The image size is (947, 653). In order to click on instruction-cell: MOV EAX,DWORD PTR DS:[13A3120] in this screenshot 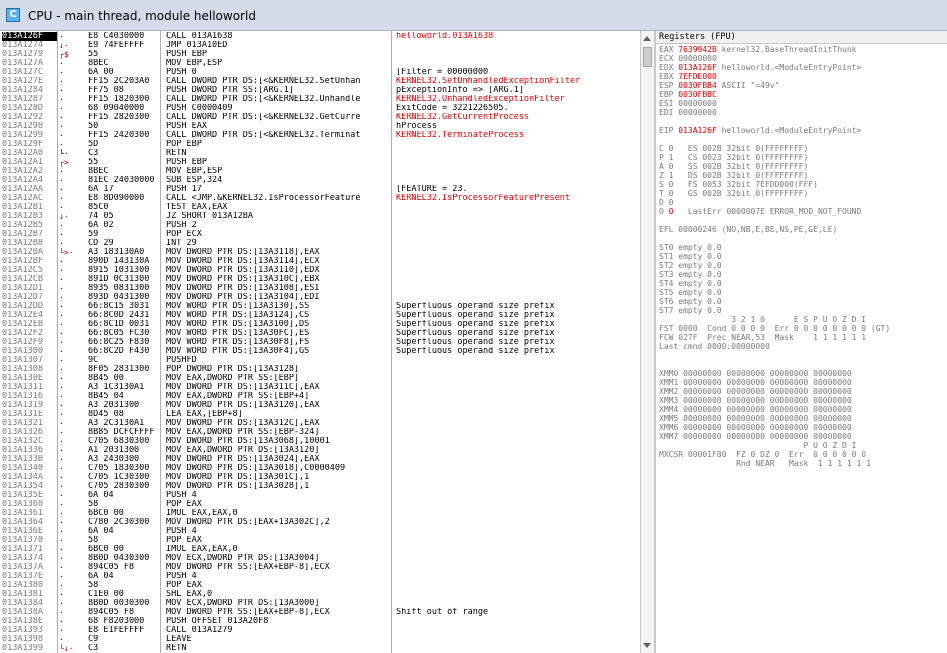, I will do `click(278, 450)`.